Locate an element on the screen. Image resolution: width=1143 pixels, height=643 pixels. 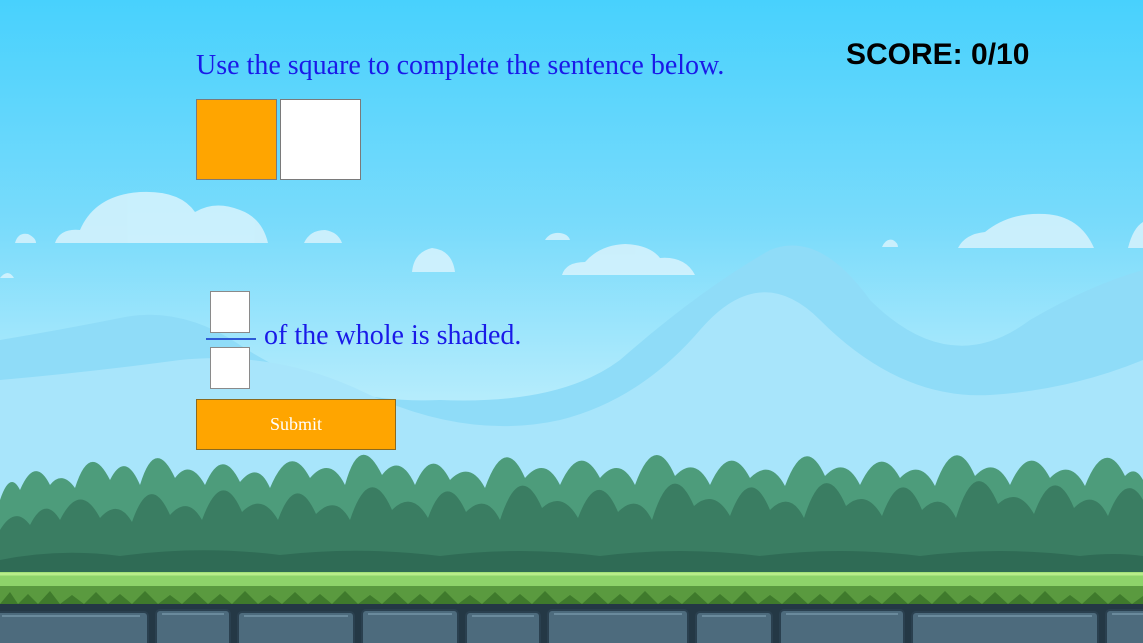
clouds is located at coordinates (571, 234).